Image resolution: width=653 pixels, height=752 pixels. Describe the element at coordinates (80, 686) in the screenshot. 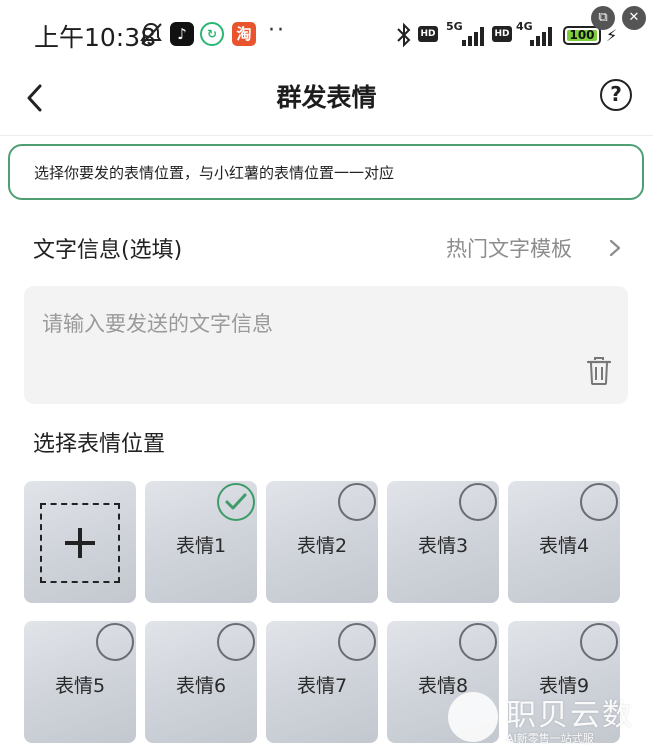

I see `emoji-tile-label: 表情5` at that location.